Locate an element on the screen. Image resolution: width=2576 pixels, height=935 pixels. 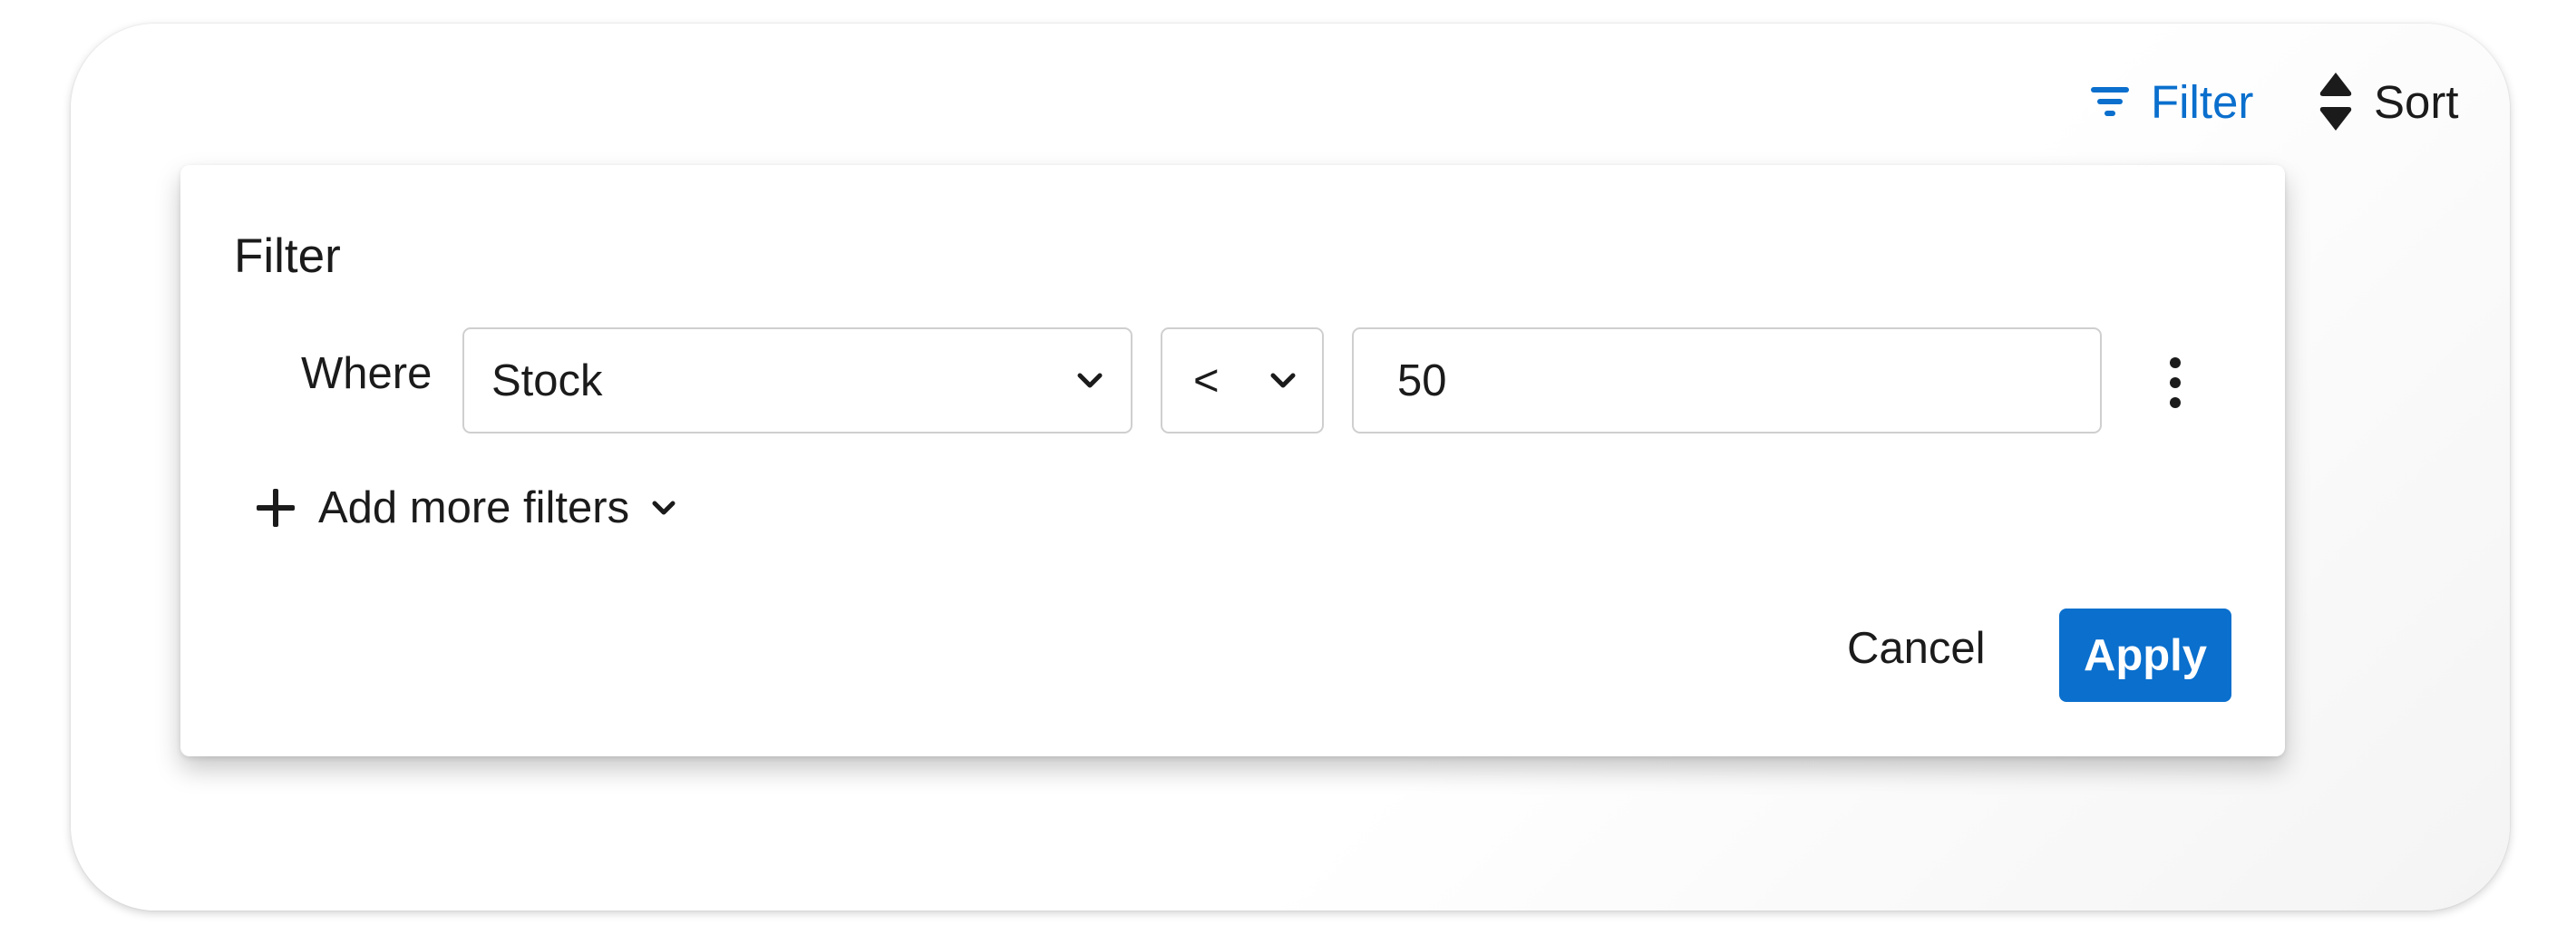
add-more-filters-label: Add more filters is located at coordinates (474, 508).